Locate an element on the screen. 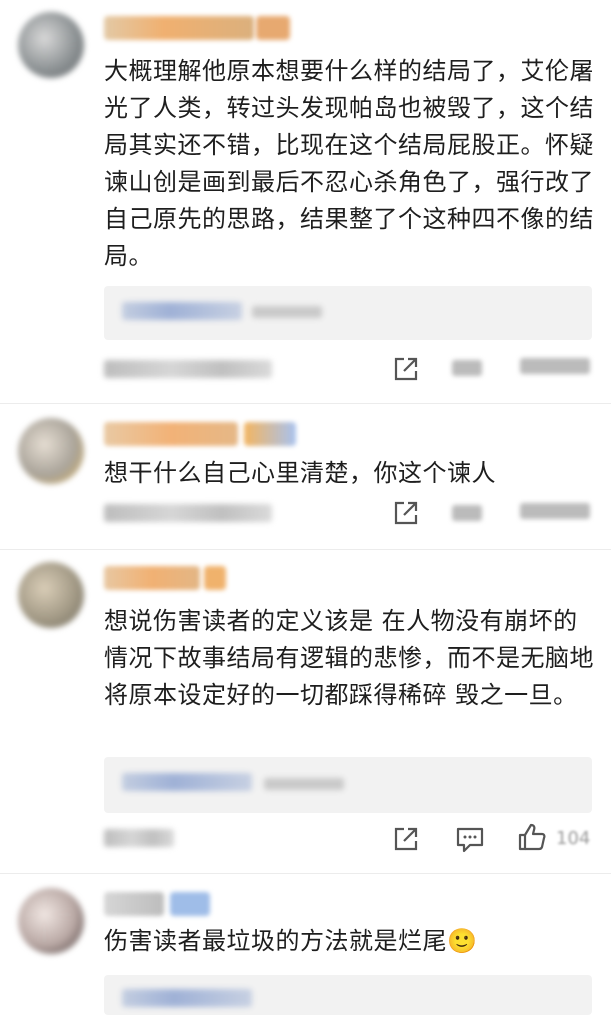 Image resolution: width=611 pixels, height=1015 pixels. comment-text: 想干什么自己心里清楚，你这个谏人 is located at coordinates (300, 473).